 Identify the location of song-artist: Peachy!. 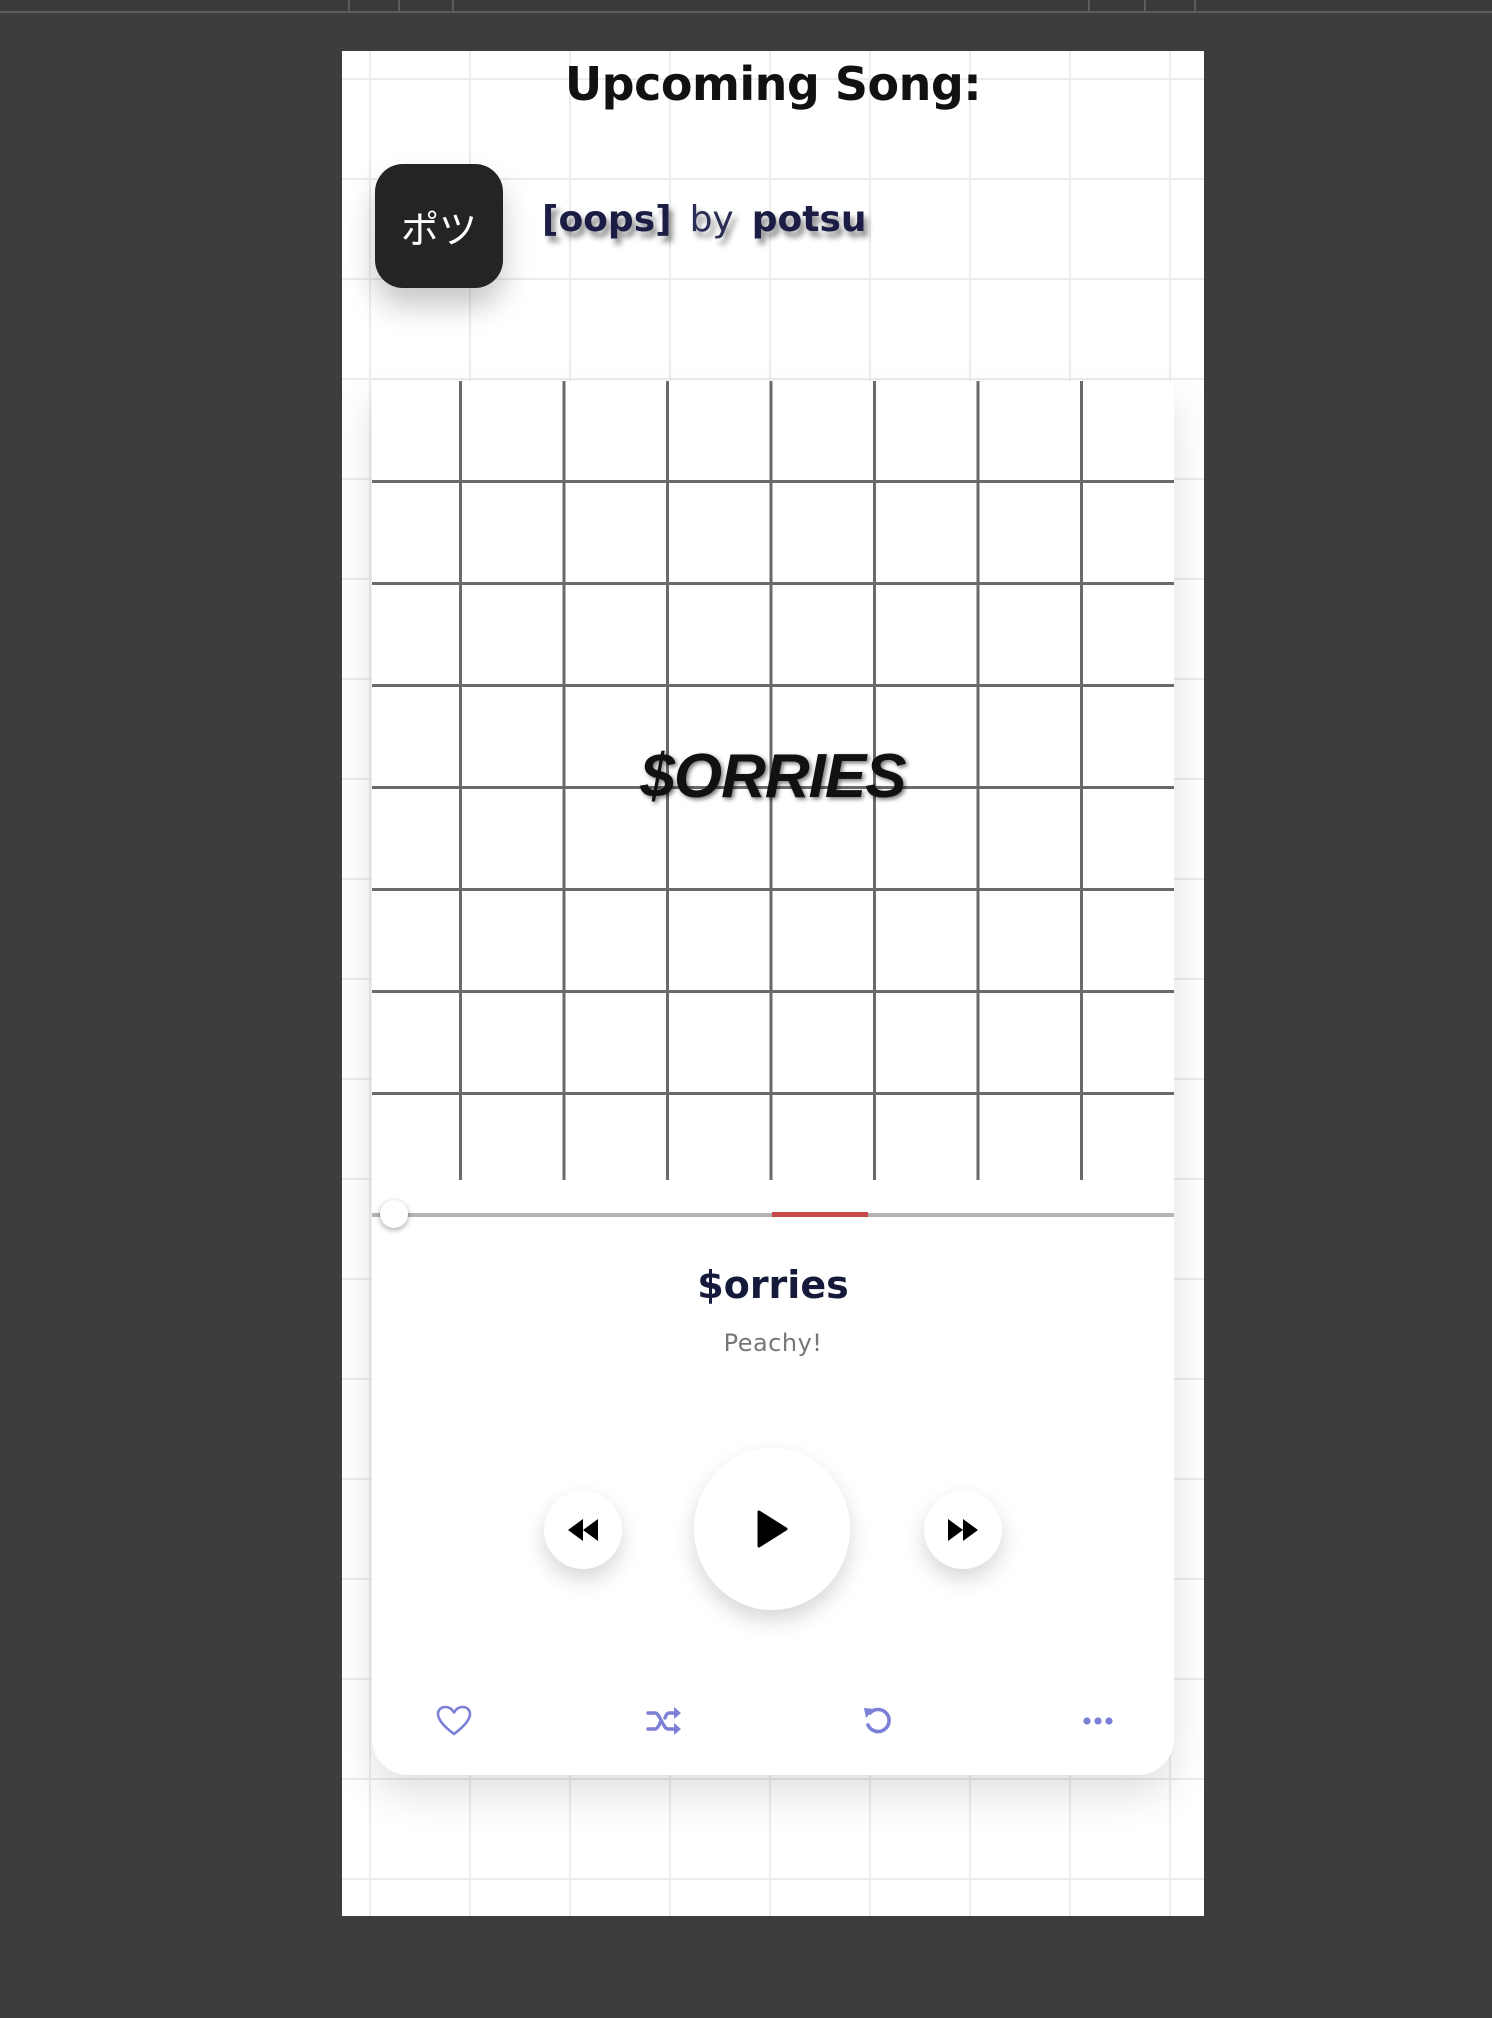
(773, 1343).